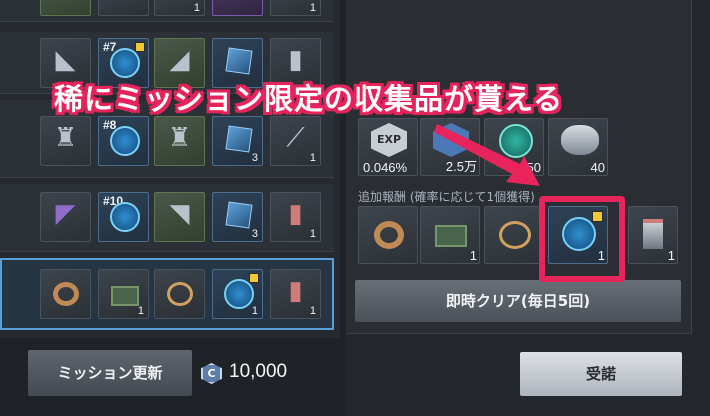  What do you see at coordinates (487, 155) in the screenshot?
I see `pointer-arrow-icon` at bounding box center [487, 155].